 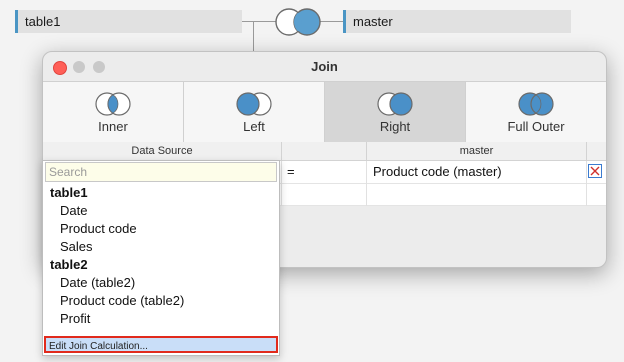 I want to click on inner-join-icon, so click(x=113, y=104).